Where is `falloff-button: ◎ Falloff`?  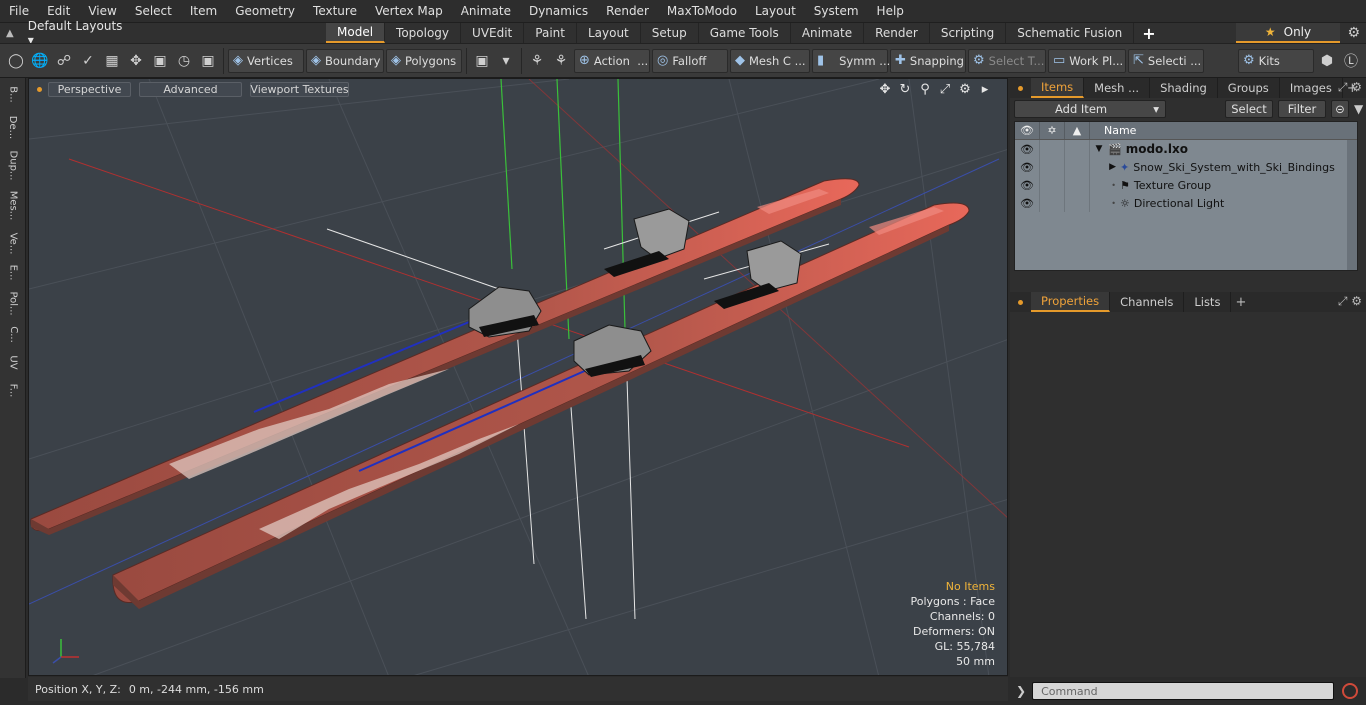 falloff-button: ◎ Falloff is located at coordinates (690, 60).